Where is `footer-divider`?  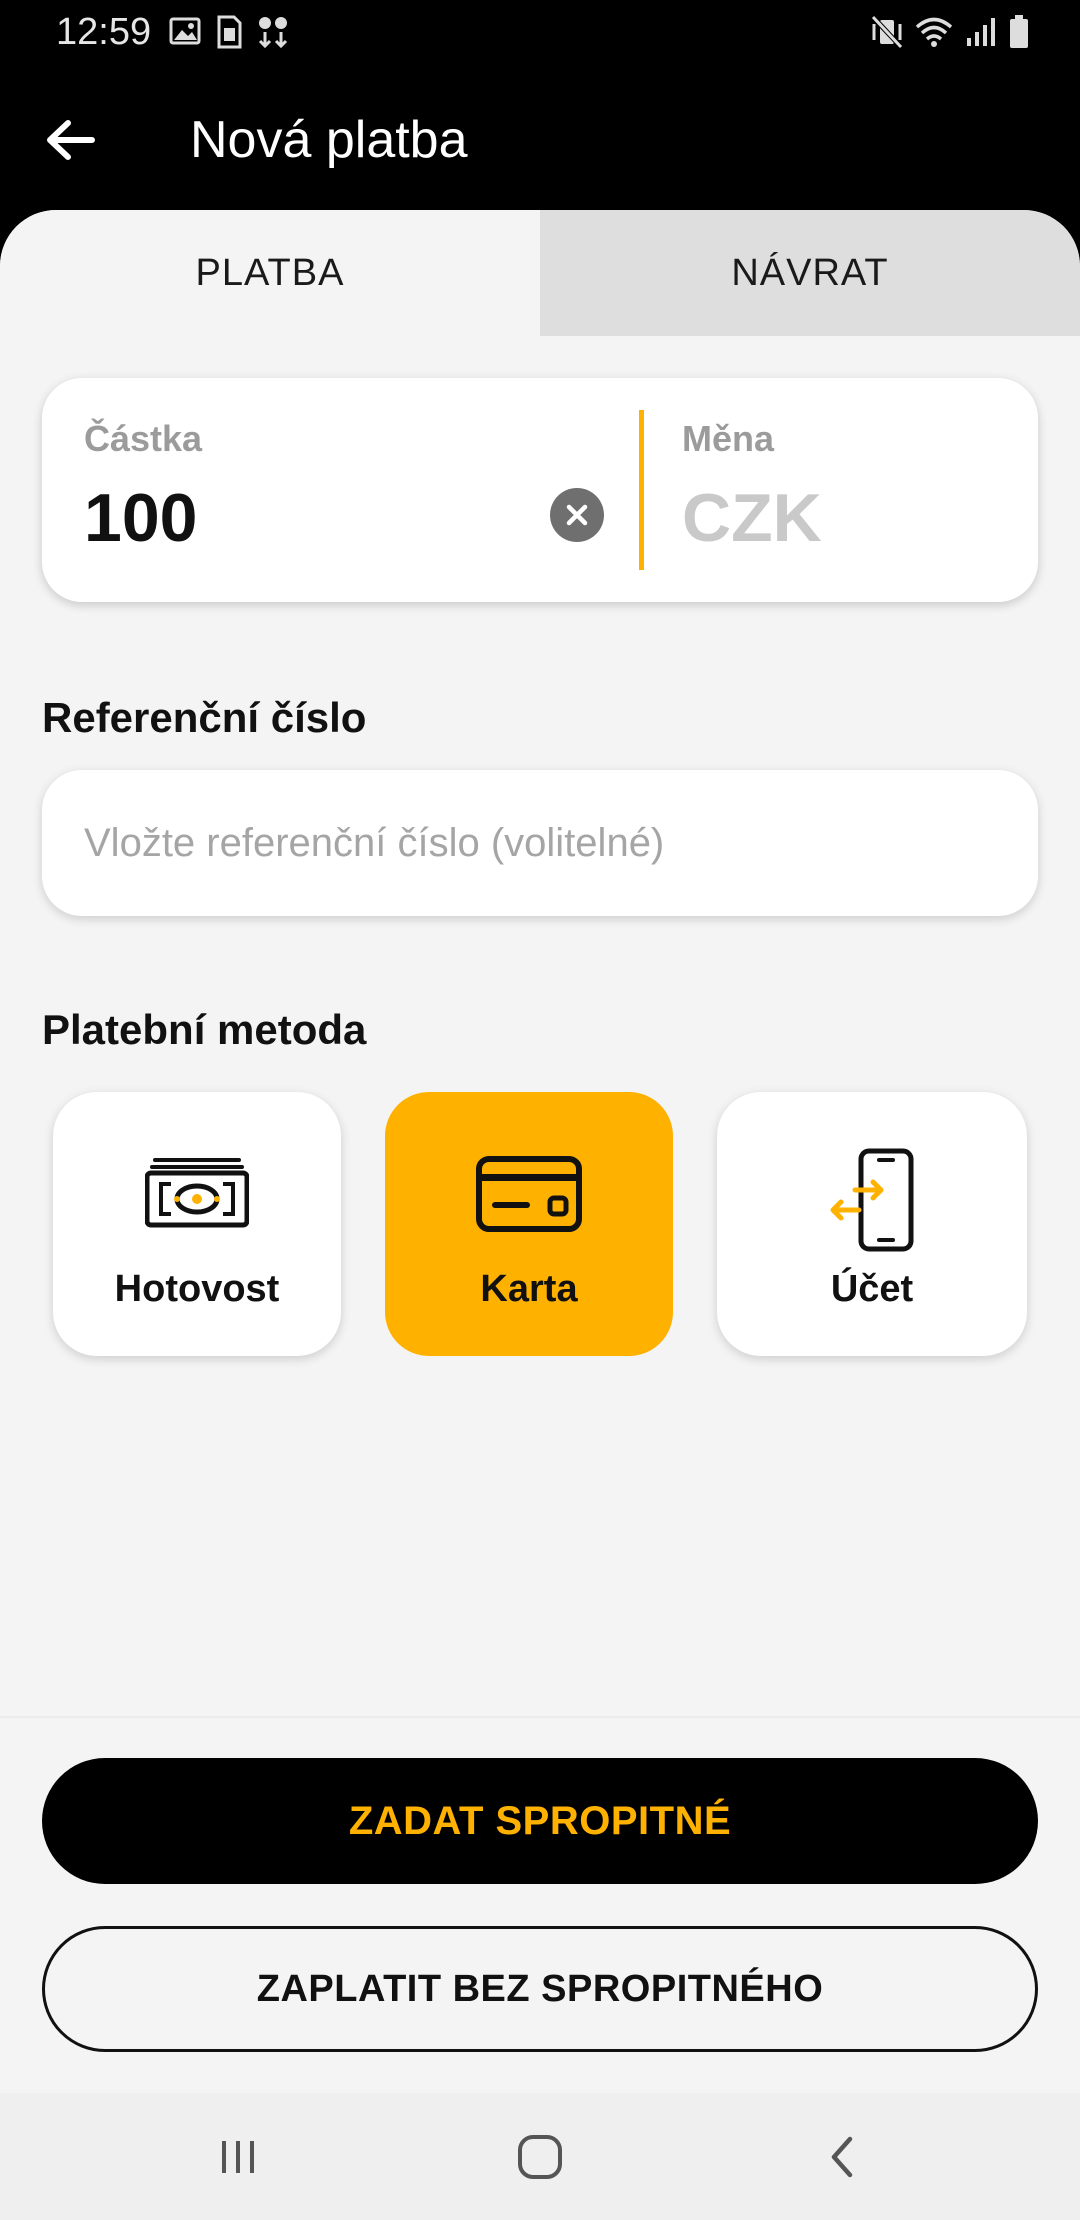
footer-divider is located at coordinates (540, 1717).